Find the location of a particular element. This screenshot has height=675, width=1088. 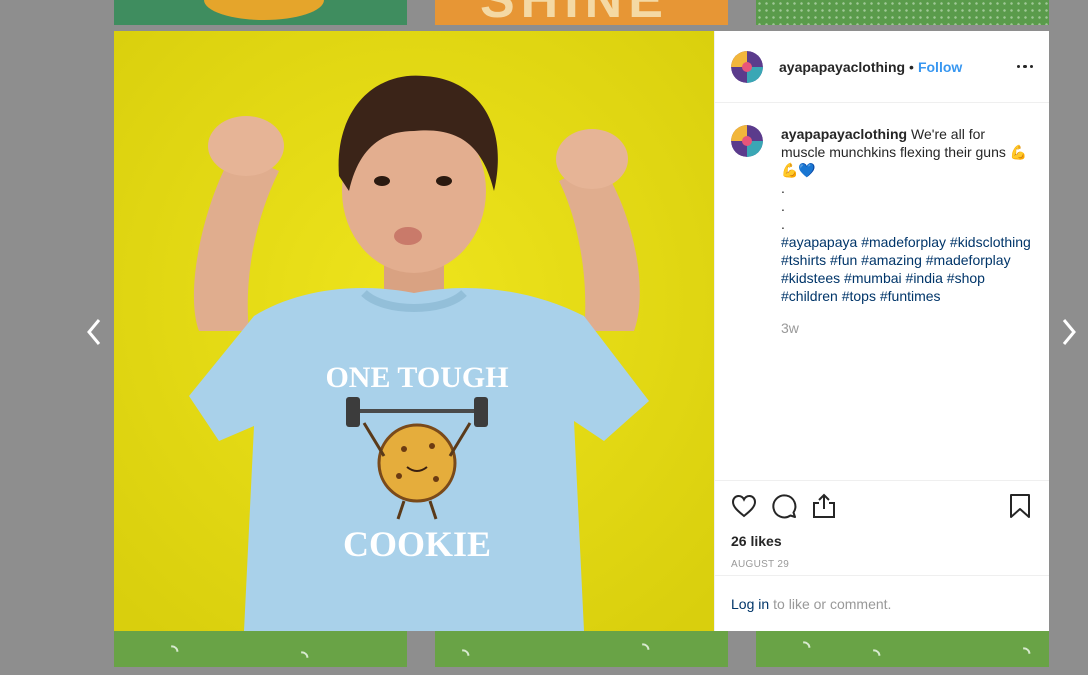

login-link: Log in is located at coordinates (750, 604).